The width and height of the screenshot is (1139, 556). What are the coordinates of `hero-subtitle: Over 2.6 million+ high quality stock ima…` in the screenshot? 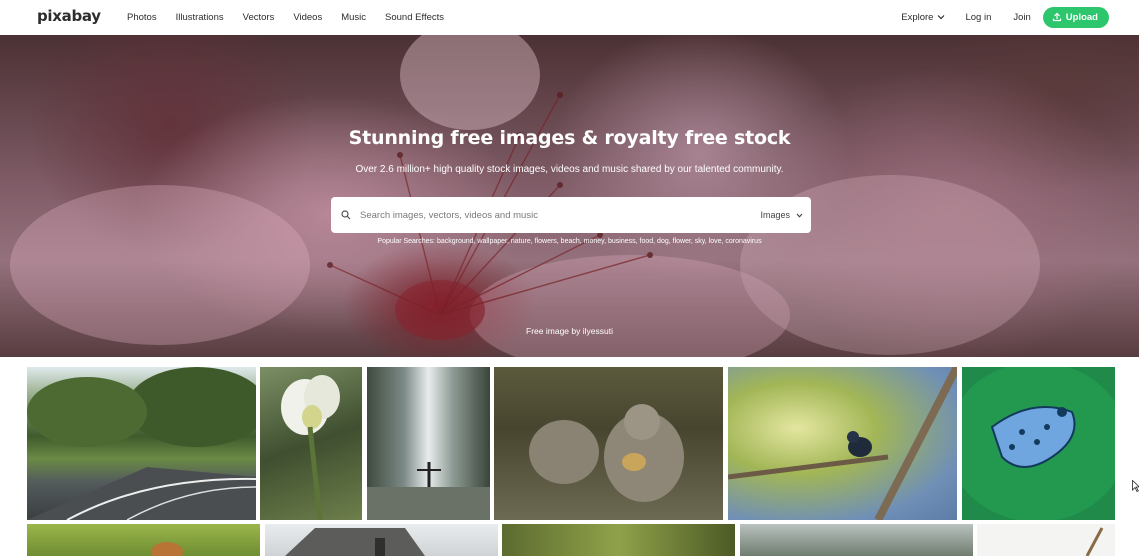 It's located at (569, 169).